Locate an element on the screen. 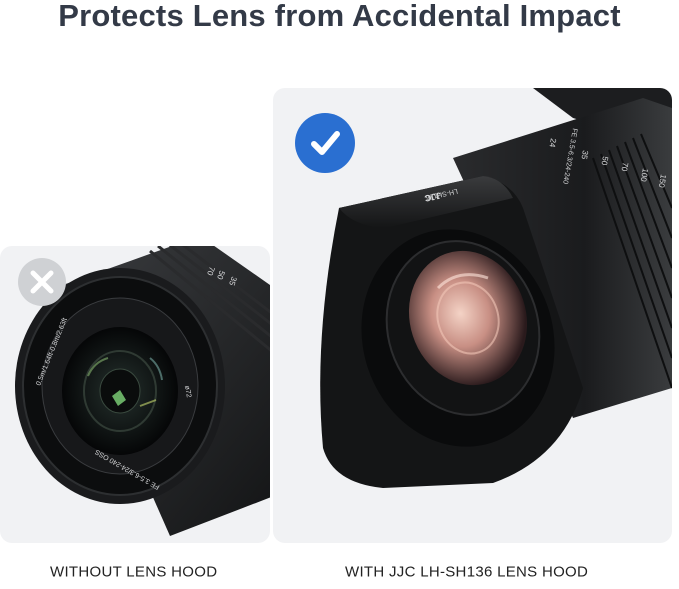  check-badge is located at coordinates (325, 143).